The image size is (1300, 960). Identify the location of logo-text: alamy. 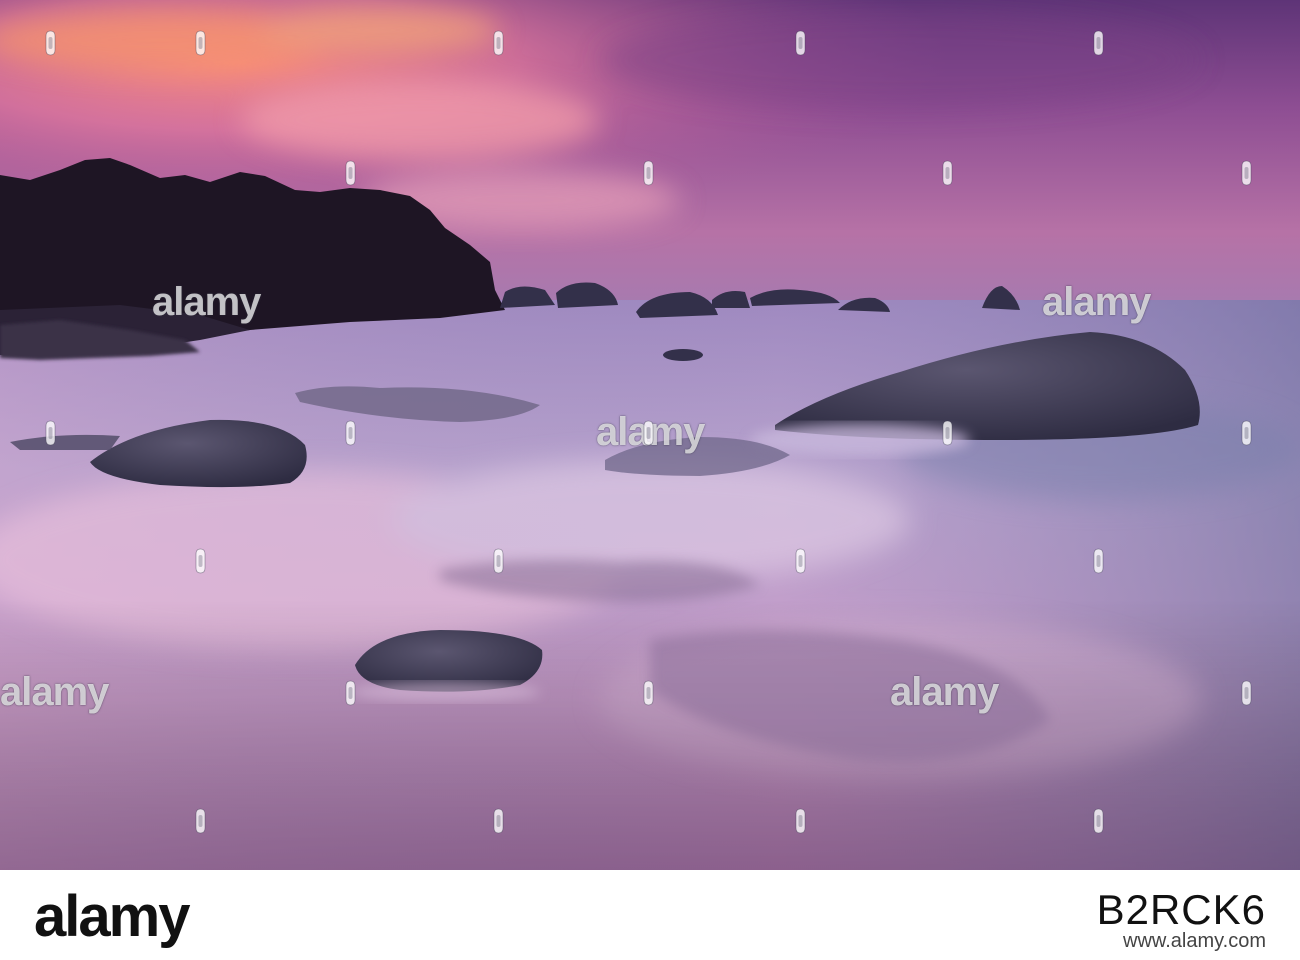
(112, 916).